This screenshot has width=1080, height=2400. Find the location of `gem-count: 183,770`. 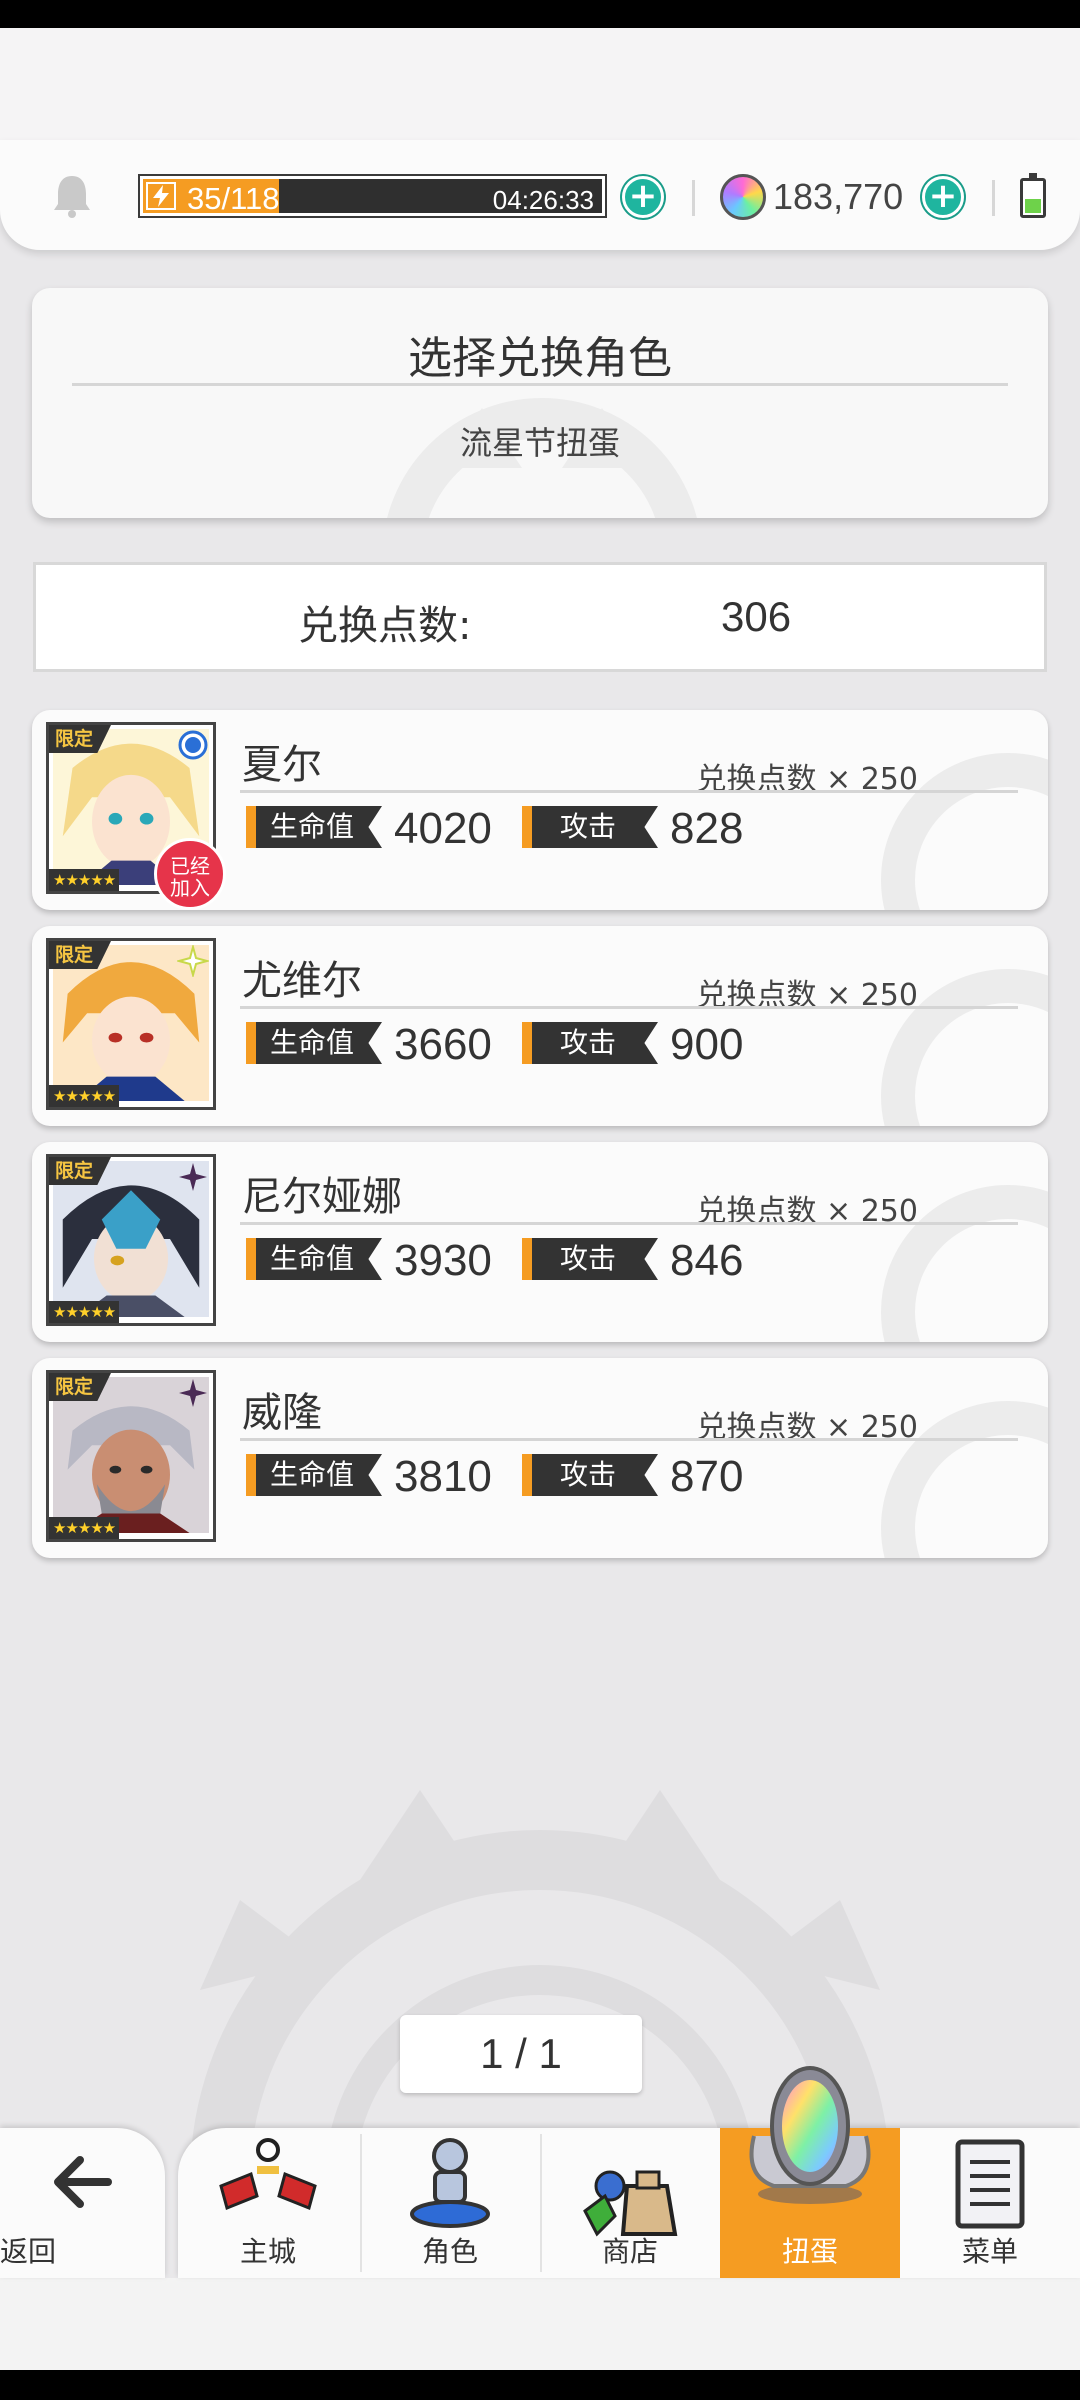

gem-count: 183,770 is located at coordinates (838, 196).